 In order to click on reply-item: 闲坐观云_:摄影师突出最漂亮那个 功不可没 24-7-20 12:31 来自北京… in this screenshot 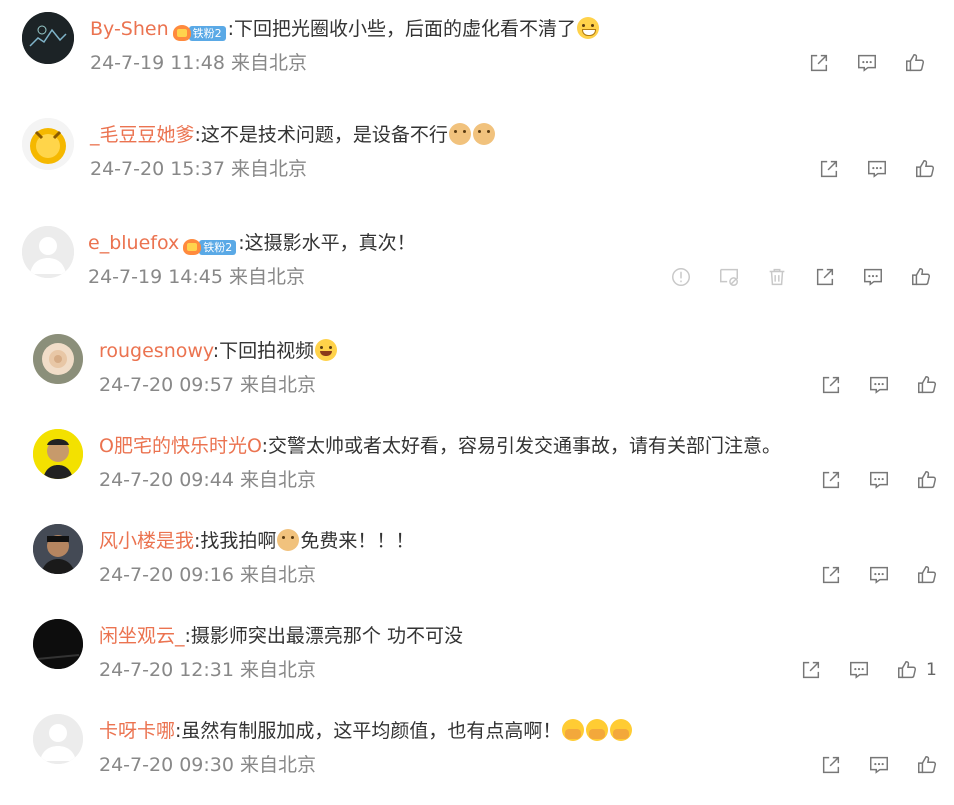, I will do `click(488, 654)`.